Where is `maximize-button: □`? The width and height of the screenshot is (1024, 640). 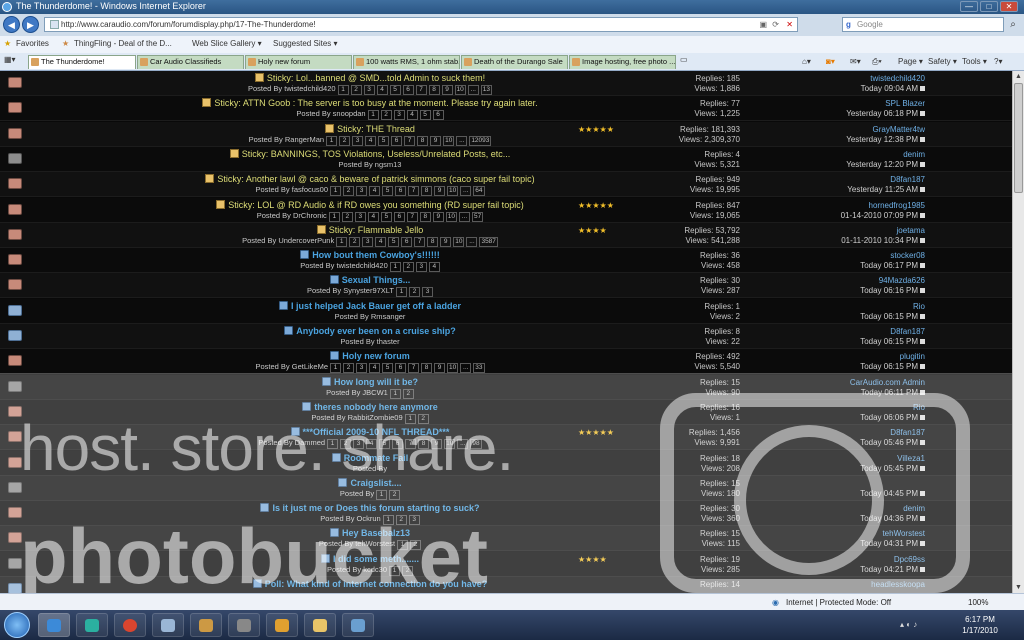 maximize-button: □ is located at coordinates (989, 6).